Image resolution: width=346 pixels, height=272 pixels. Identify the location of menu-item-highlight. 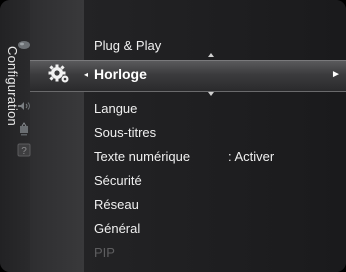
(188, 76).